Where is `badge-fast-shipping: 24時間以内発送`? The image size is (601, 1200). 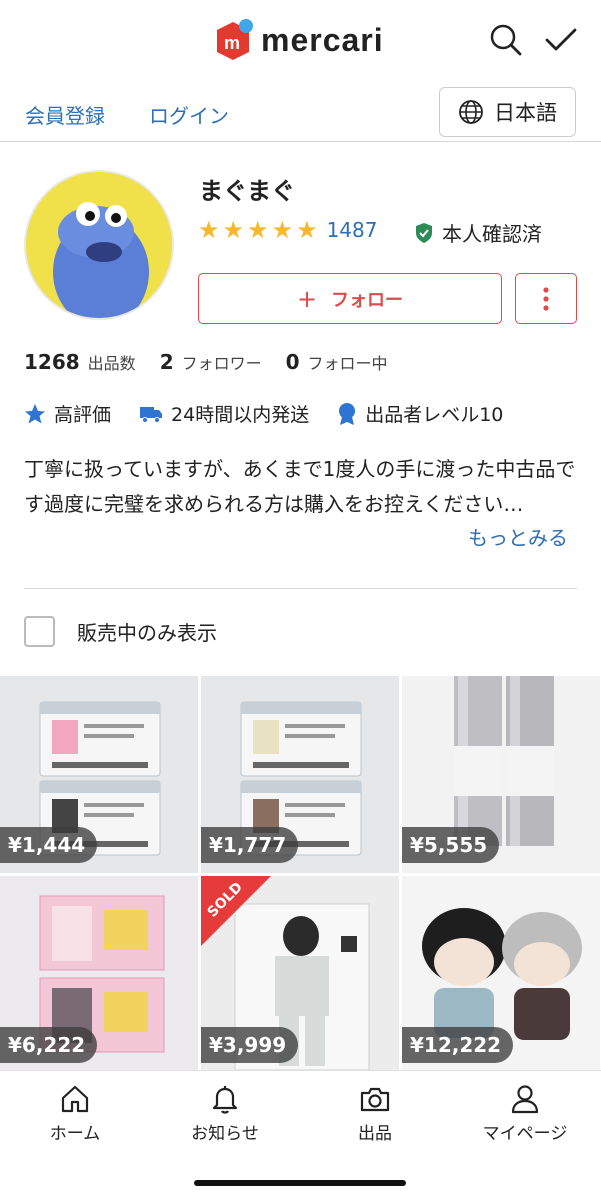 badge-fast-shipping: 24時間以内発送 is located at coordinates (224, 413).